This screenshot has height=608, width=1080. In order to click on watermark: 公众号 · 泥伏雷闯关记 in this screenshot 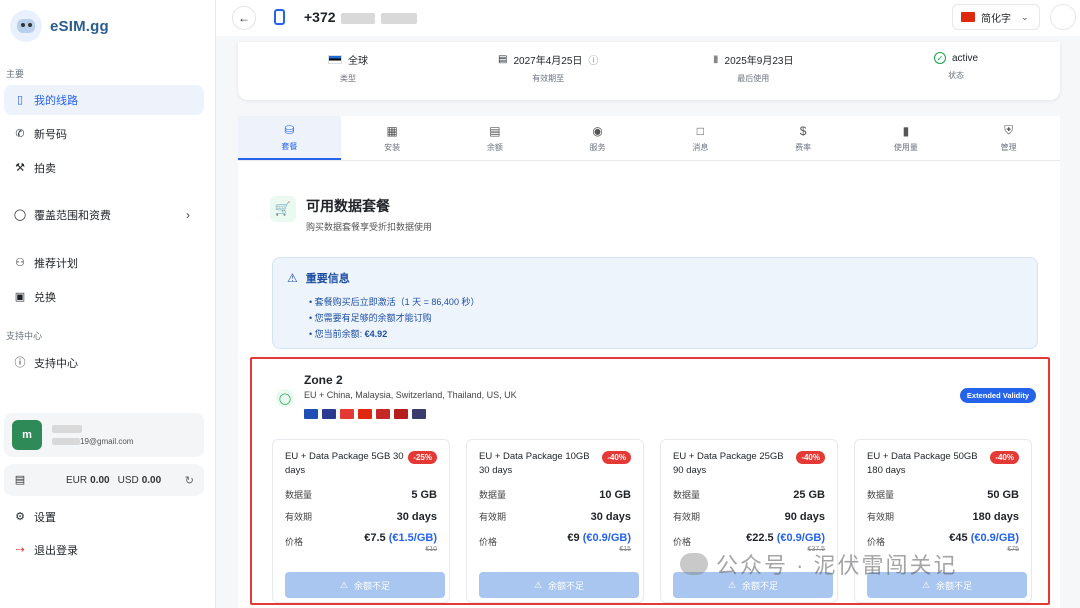, I will do `click(819, 564)`.